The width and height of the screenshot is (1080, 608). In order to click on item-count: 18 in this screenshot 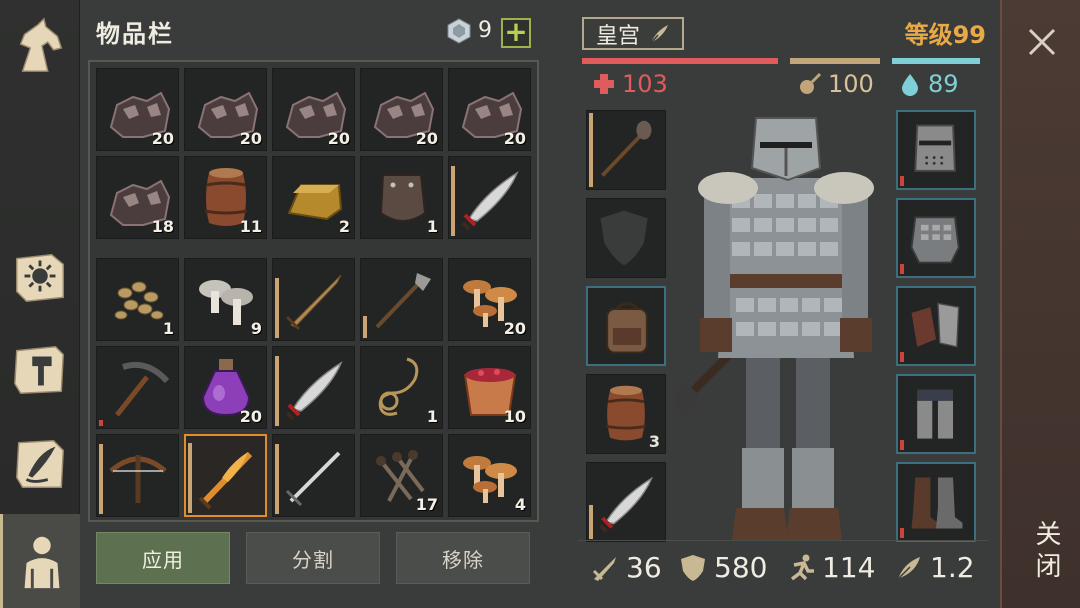, I will do `click(162, 226)`.